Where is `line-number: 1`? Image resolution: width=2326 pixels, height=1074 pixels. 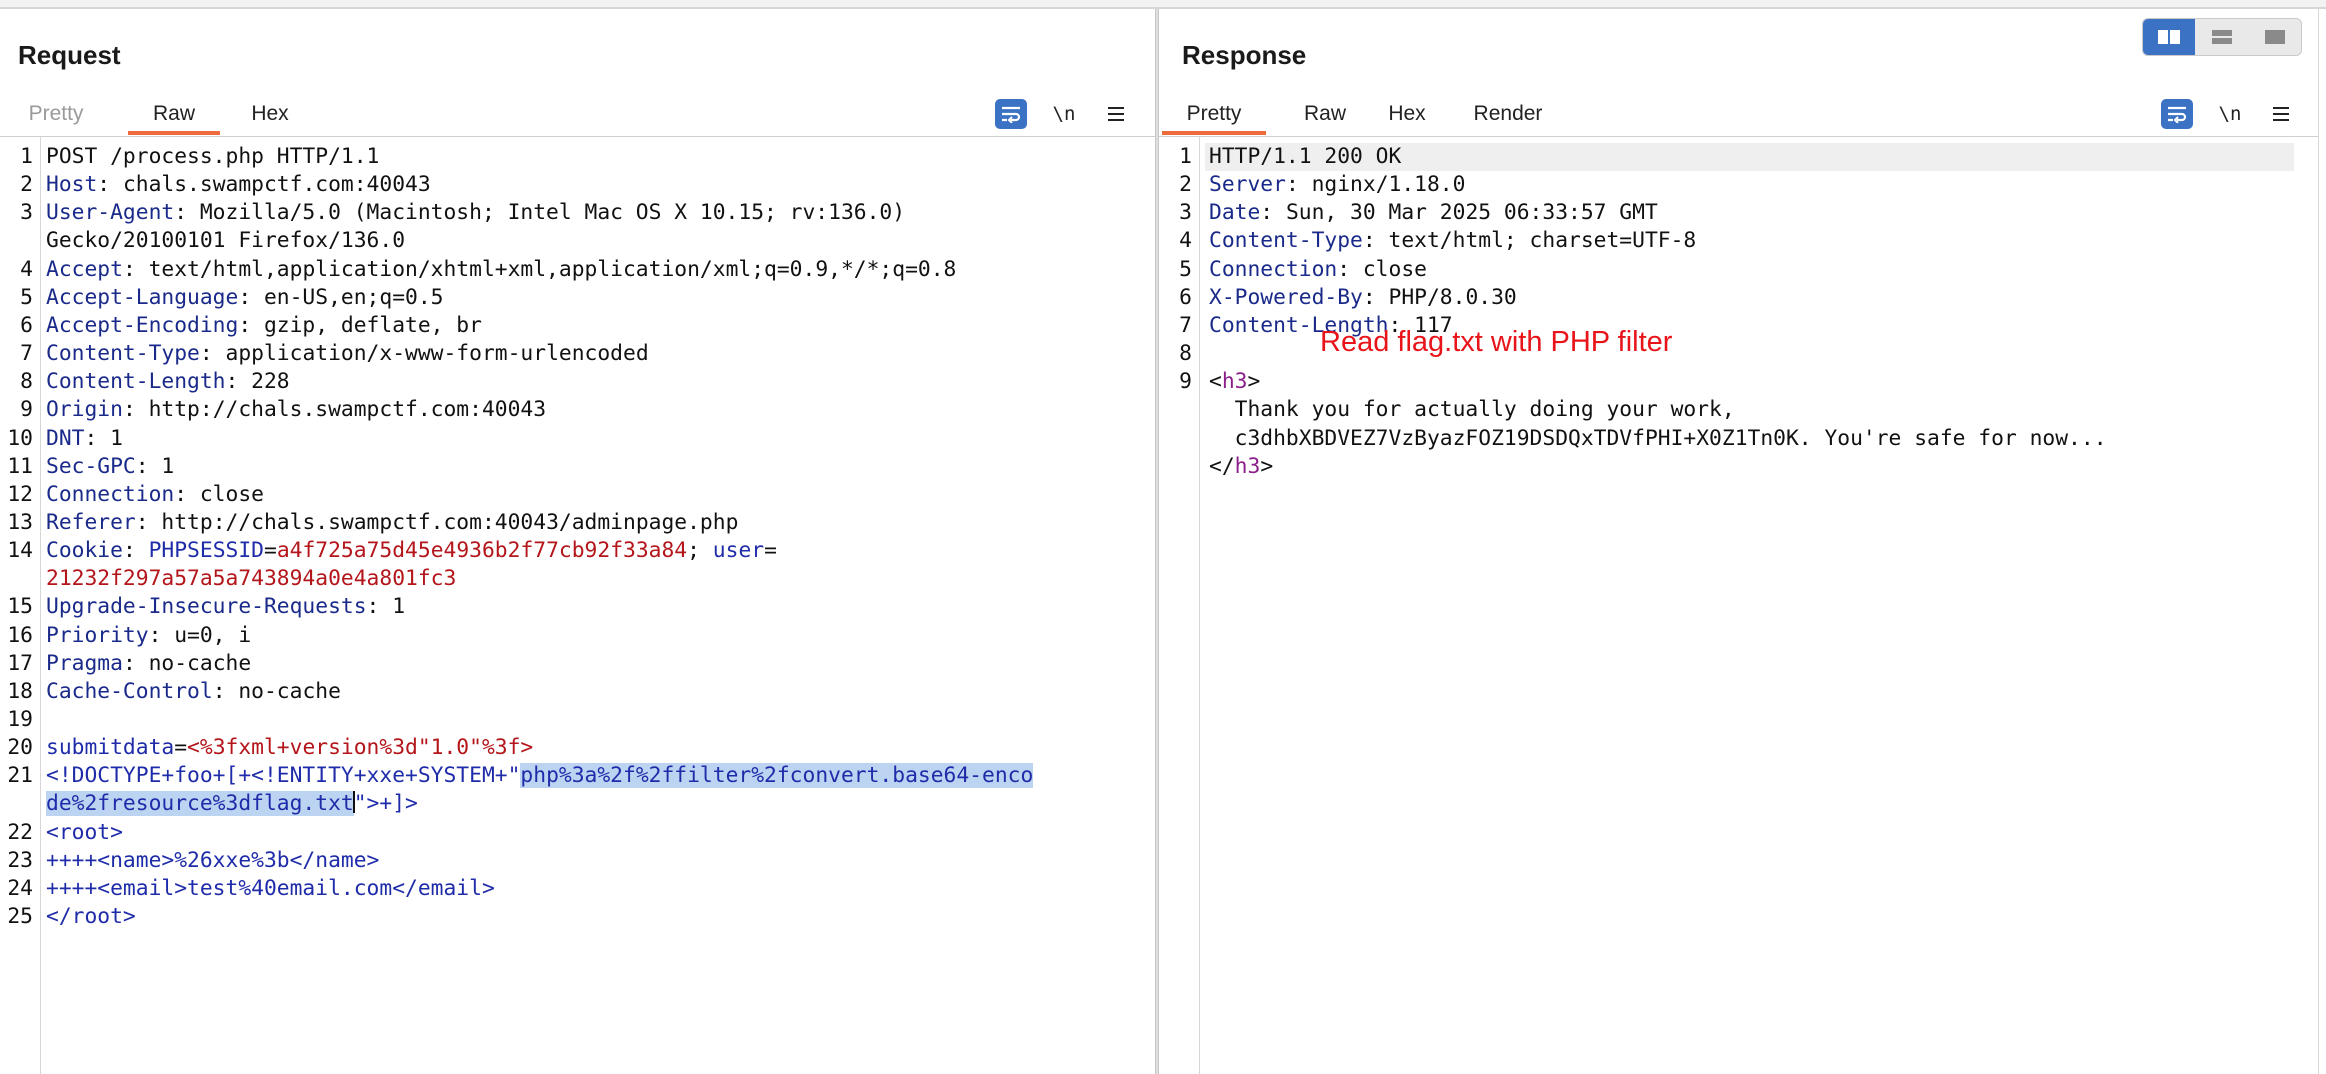 line-number: 1 is located at coordinates (26, 156).